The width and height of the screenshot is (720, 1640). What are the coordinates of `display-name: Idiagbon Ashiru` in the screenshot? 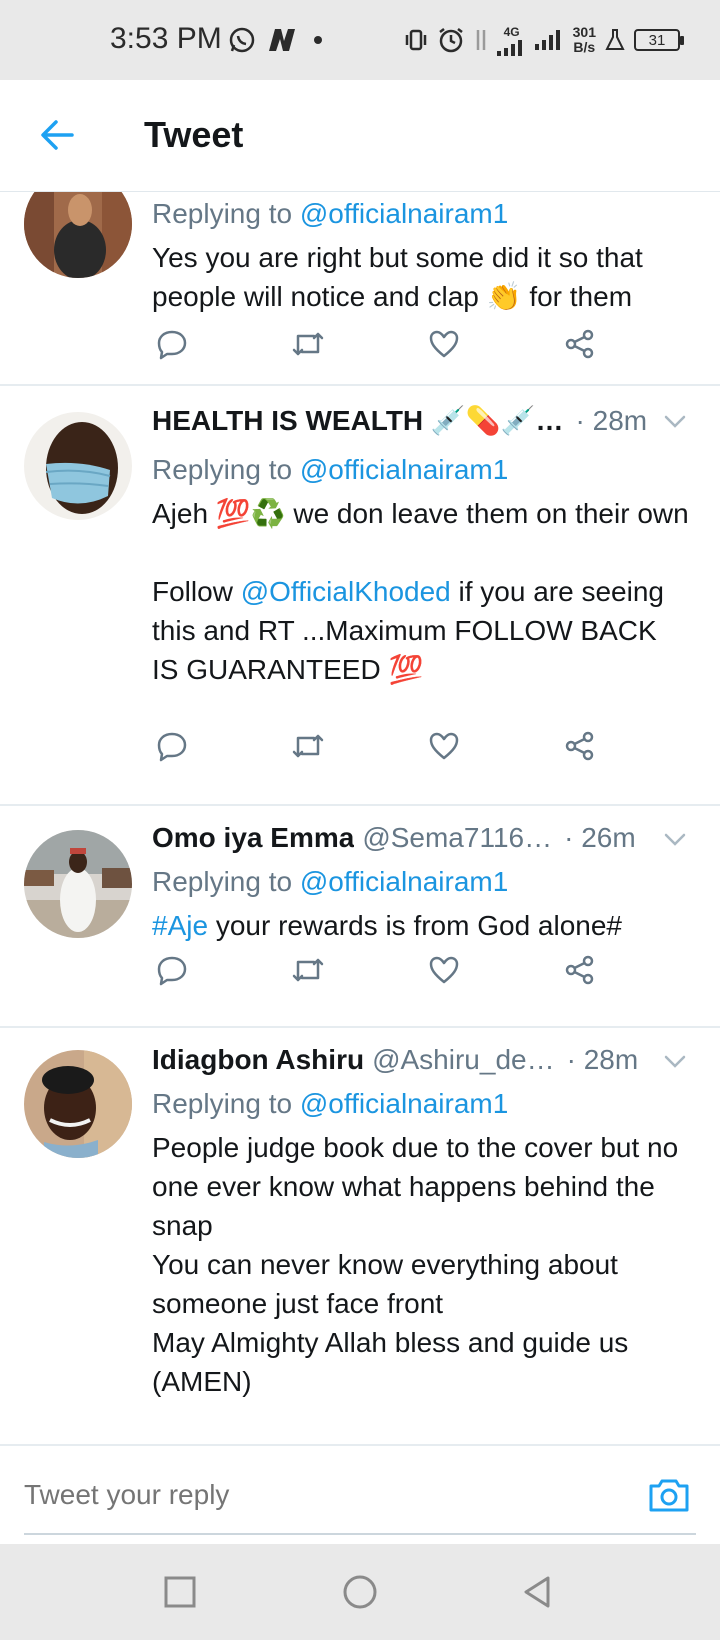 It's located at (258, 1060).